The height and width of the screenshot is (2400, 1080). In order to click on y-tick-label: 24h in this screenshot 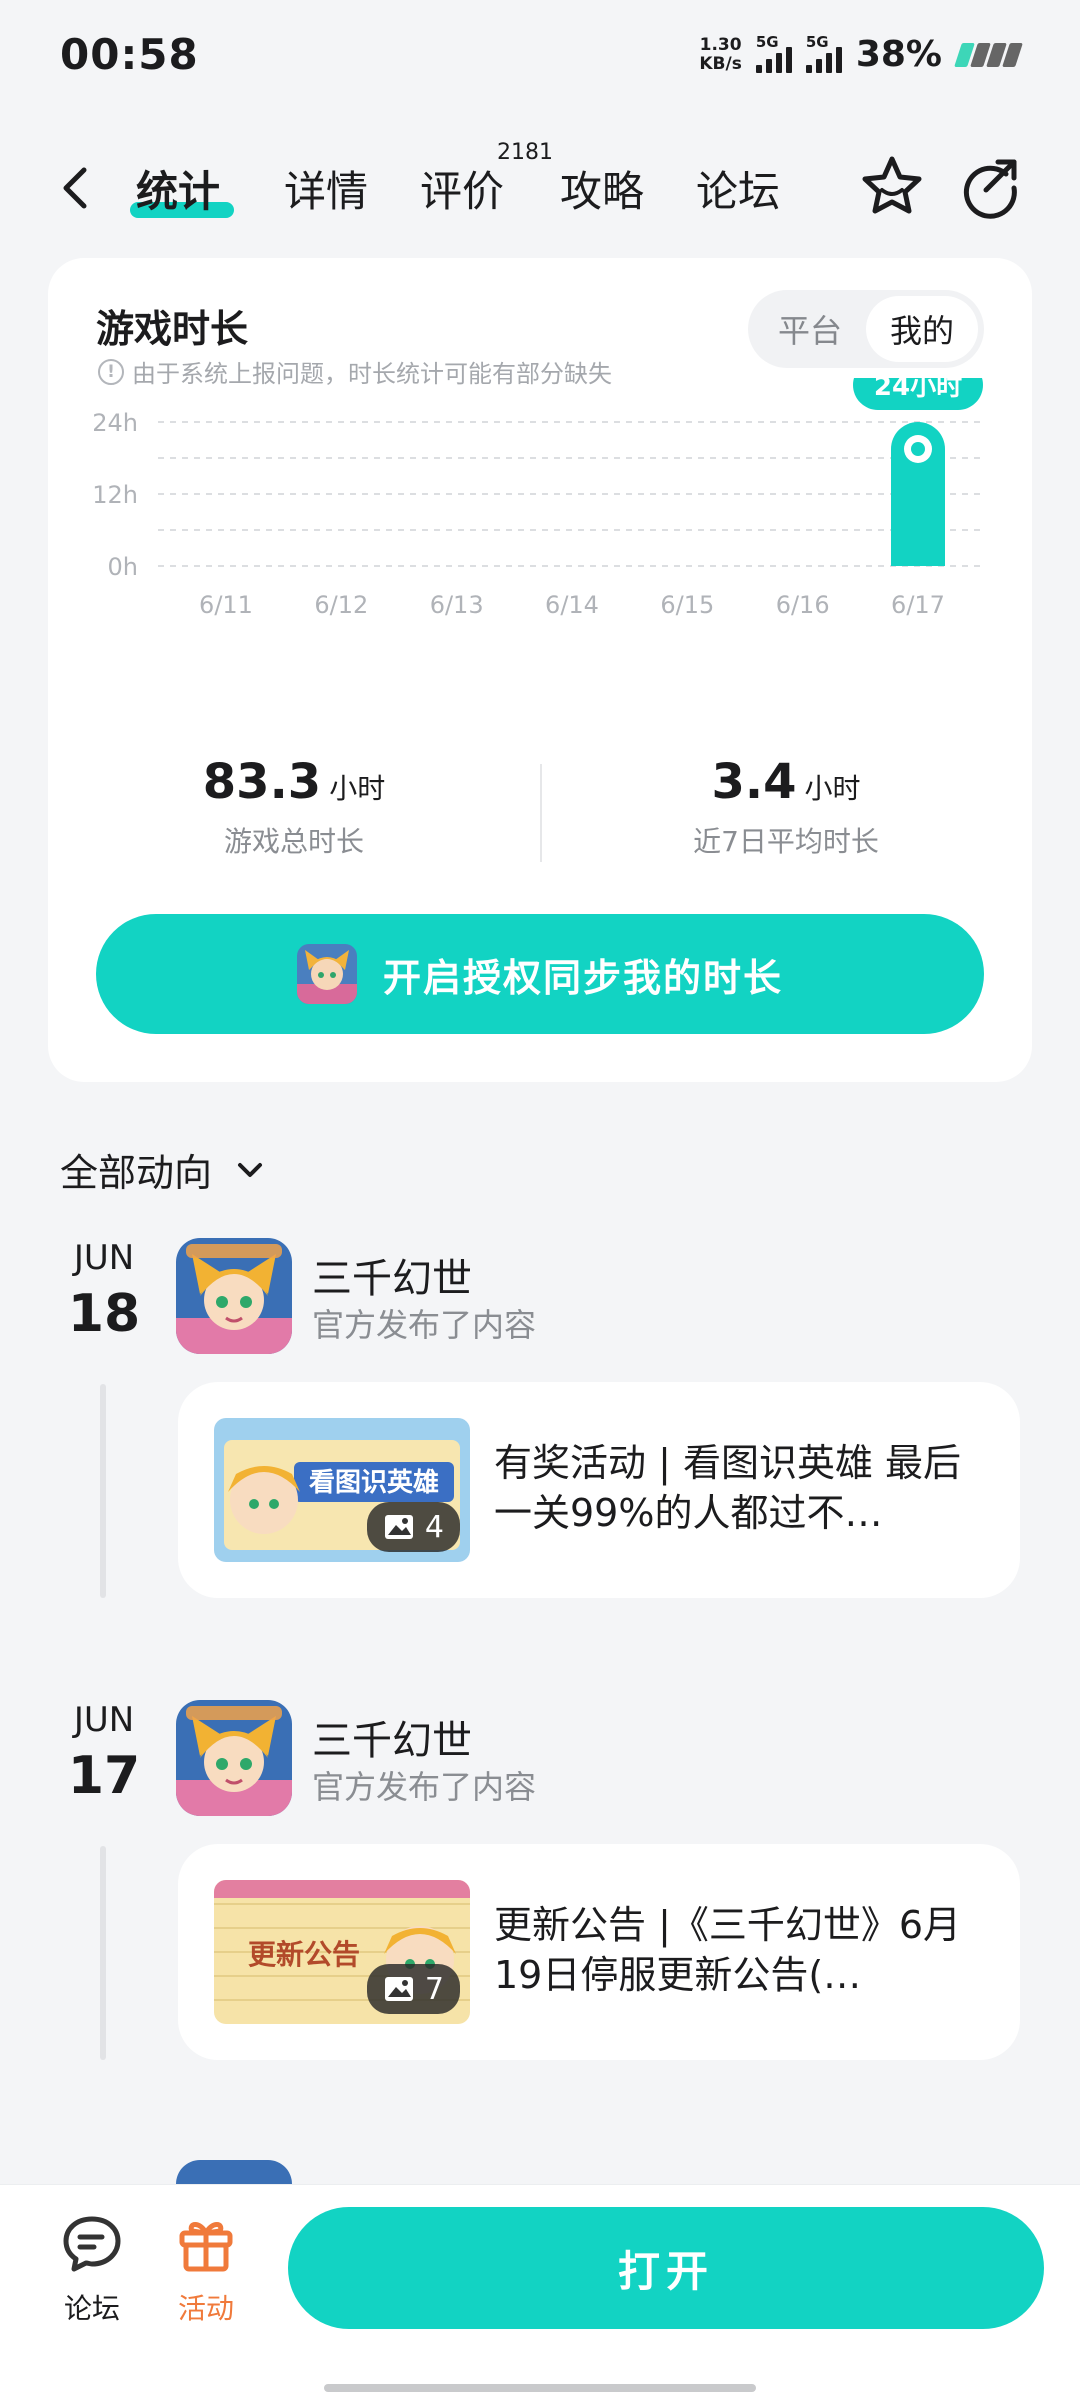, I will do `click(115, 423)`.